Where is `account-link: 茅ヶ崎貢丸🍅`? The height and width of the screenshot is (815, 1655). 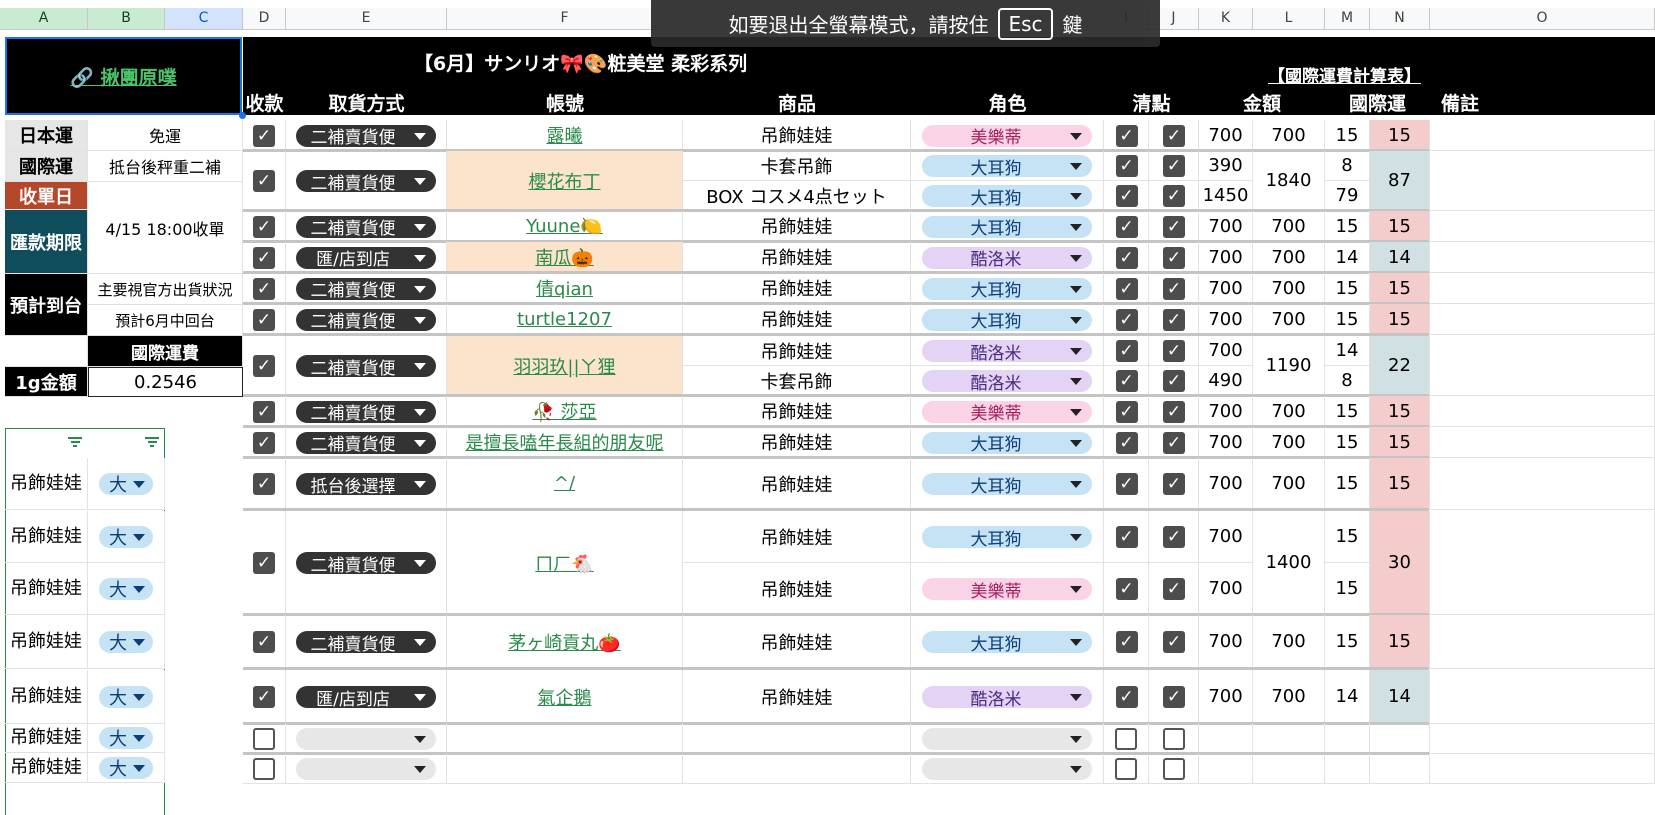
account-link: 茅ヶ崎貢丸🍅 is located at coordinates (564, 642).